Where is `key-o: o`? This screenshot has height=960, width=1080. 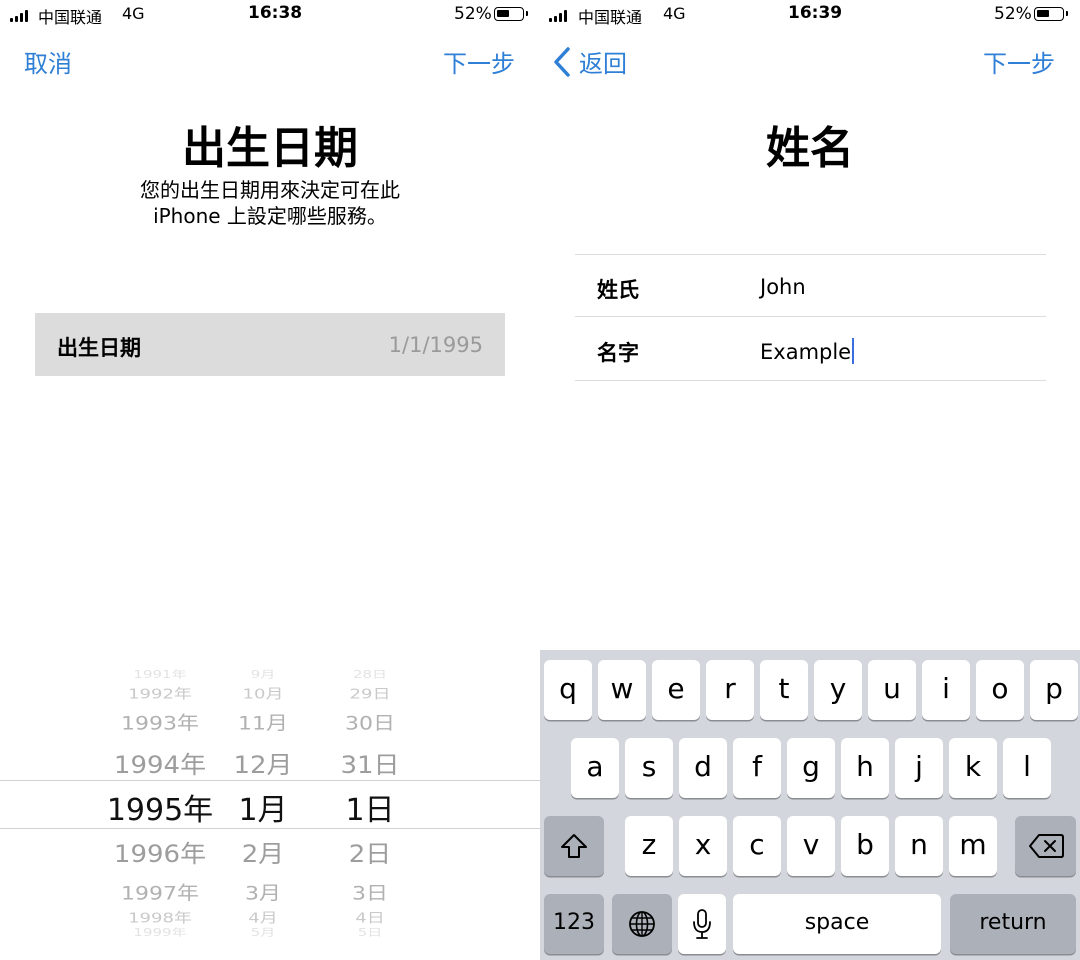
key-o: o is located at coordinates (1000, 690).